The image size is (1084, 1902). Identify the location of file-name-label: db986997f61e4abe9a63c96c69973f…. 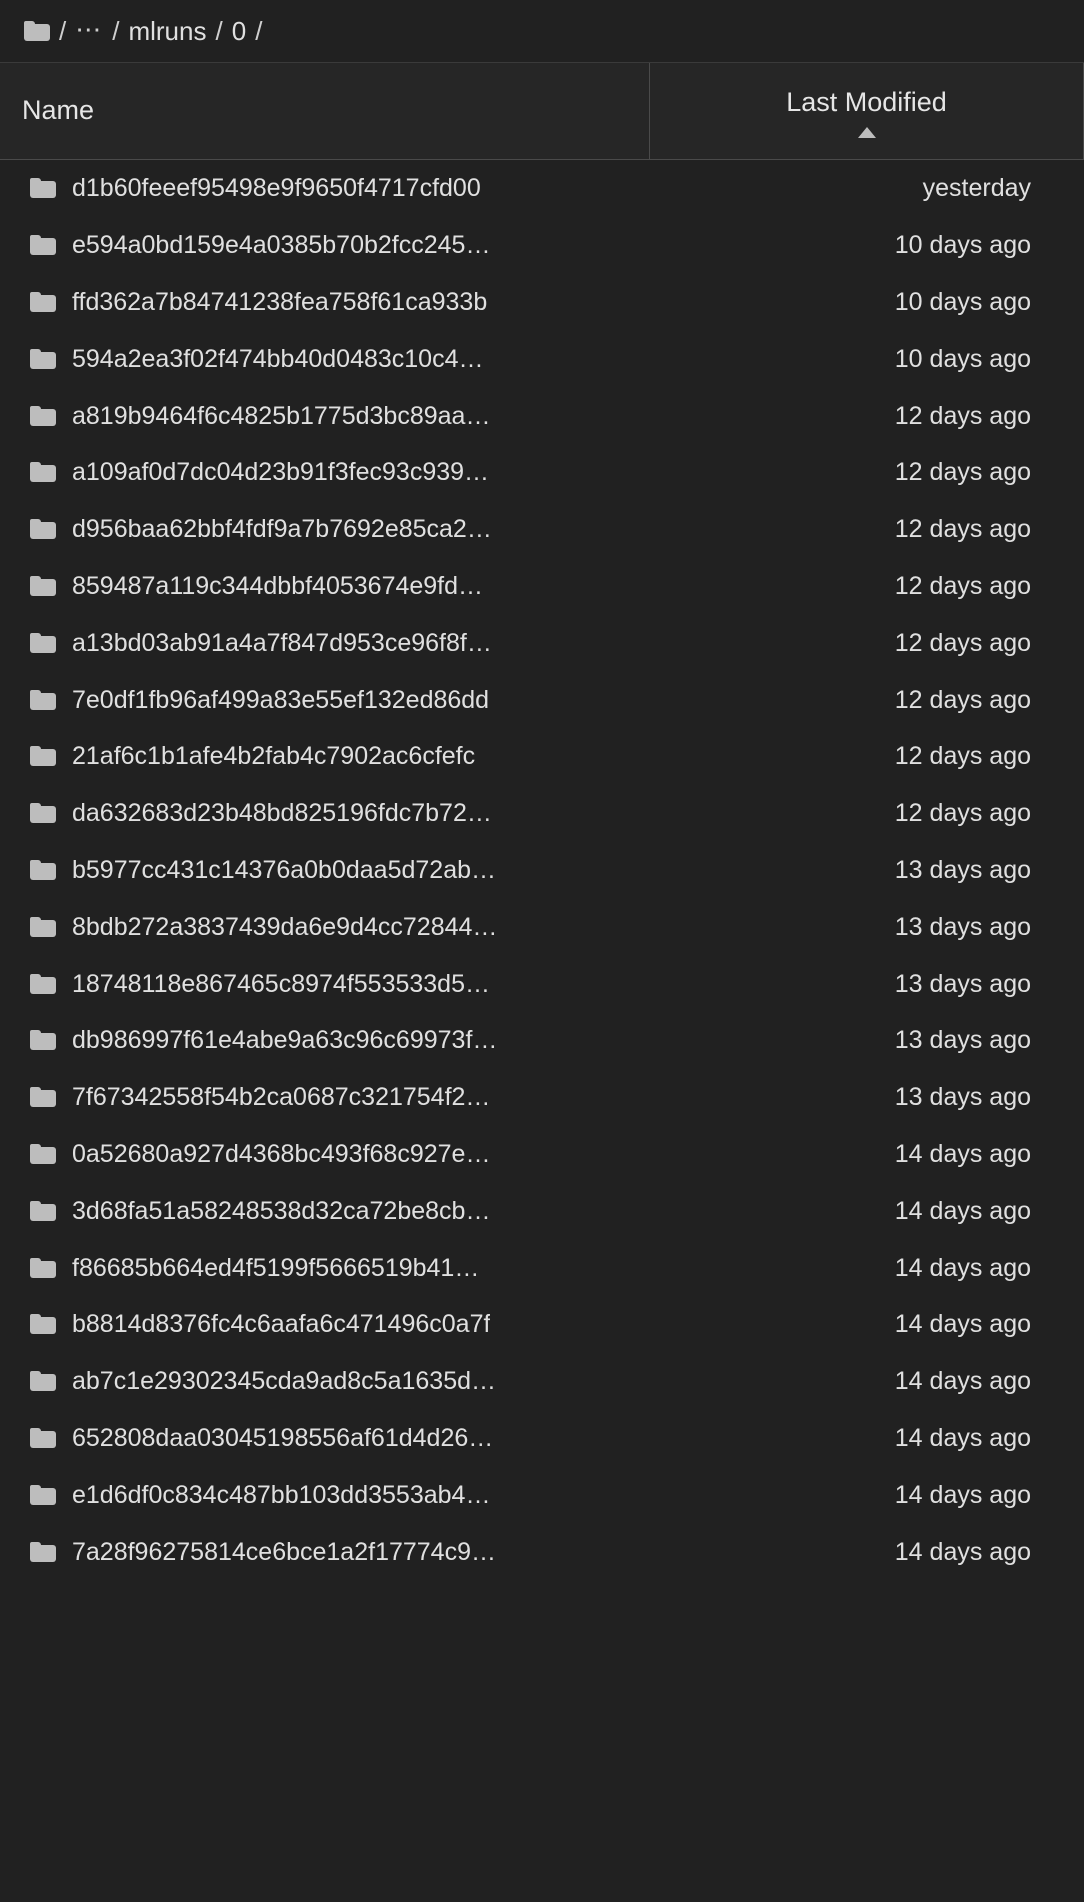
(285, 1040).